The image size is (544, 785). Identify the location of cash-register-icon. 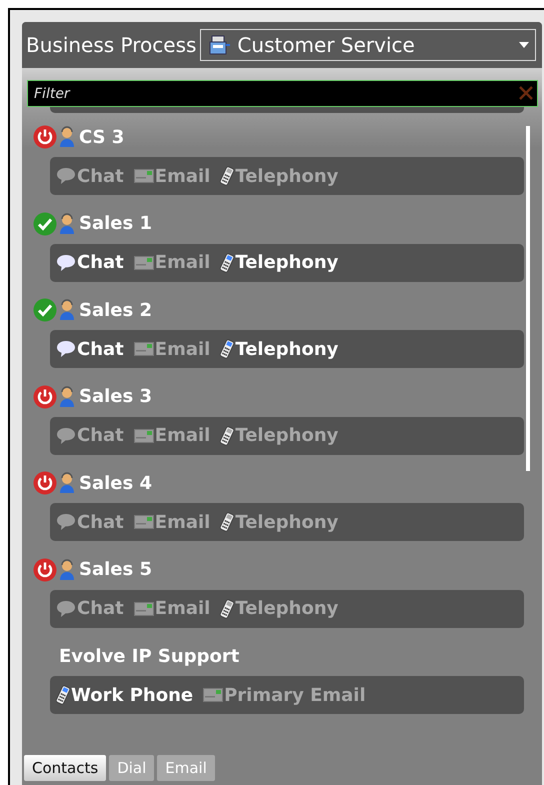
(219, 45).